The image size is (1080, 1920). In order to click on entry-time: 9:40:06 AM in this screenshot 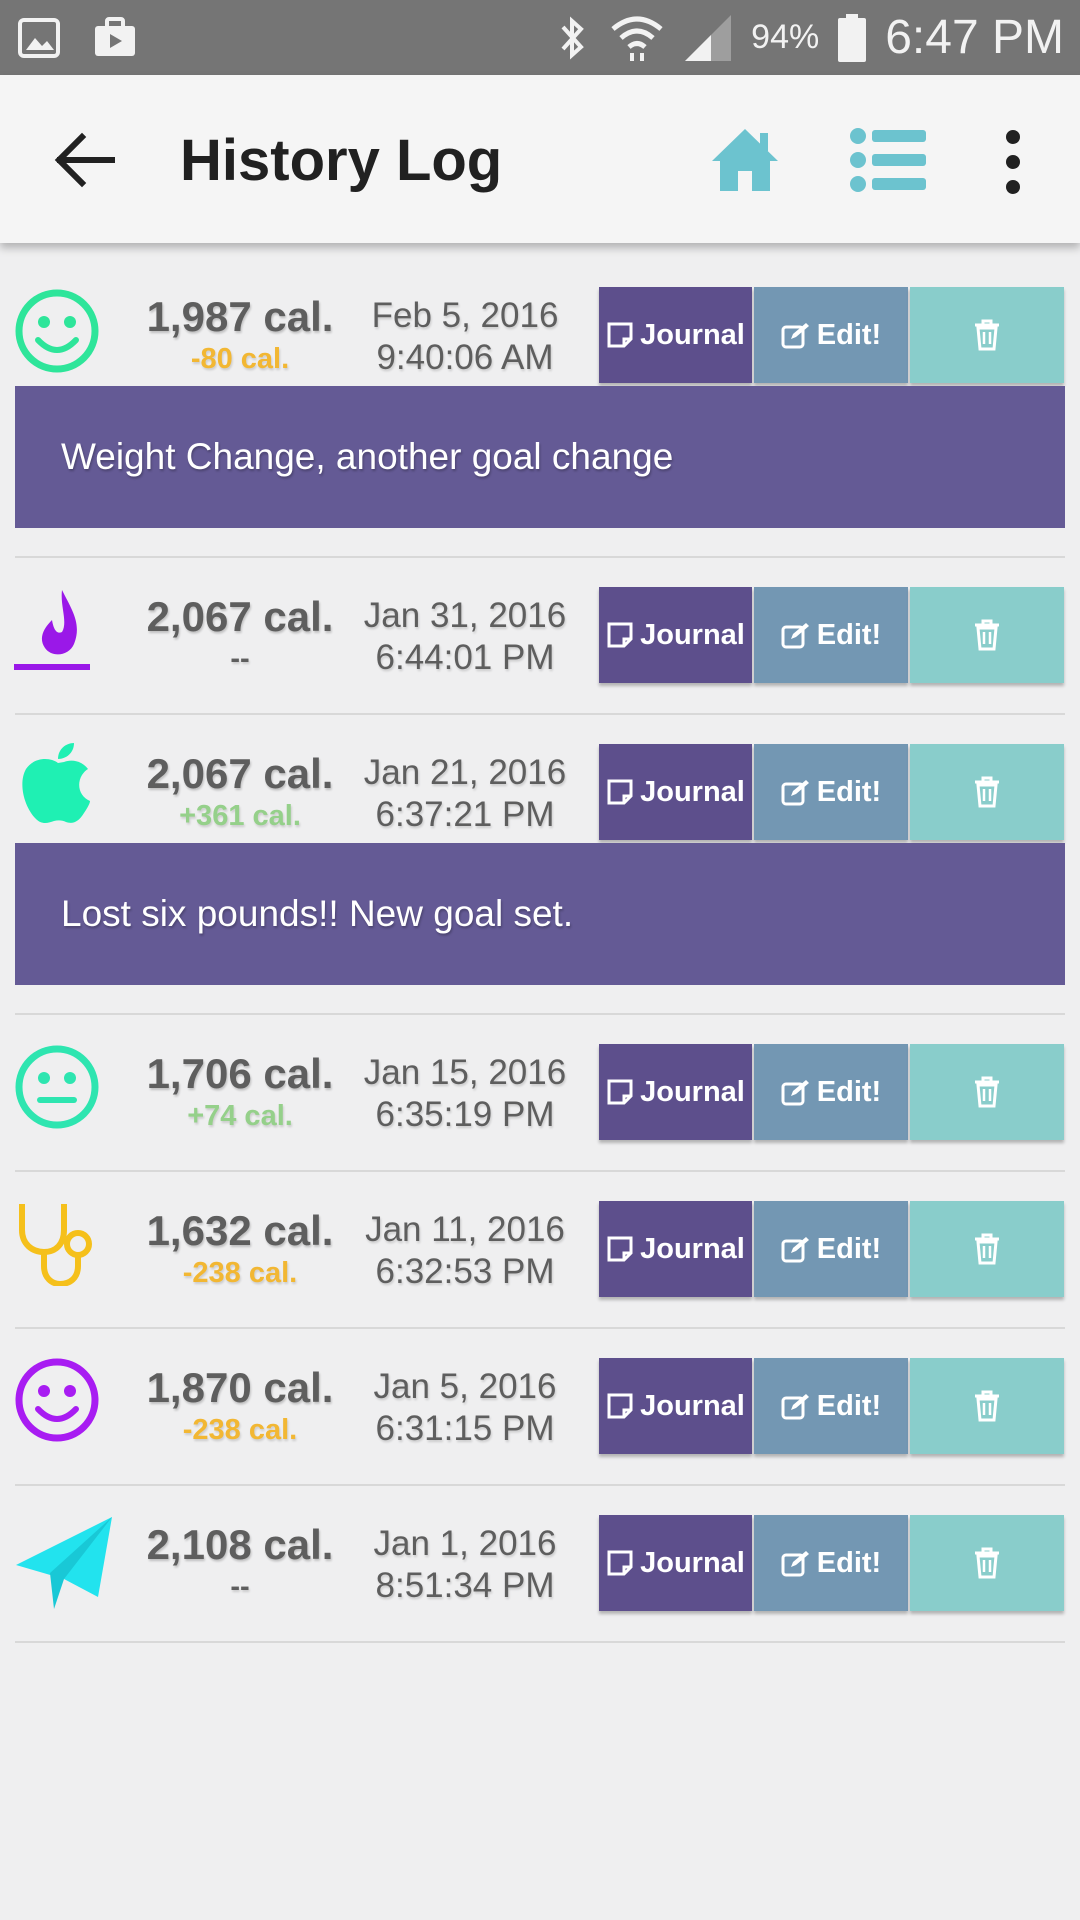, I will do `click(465, 357)`.